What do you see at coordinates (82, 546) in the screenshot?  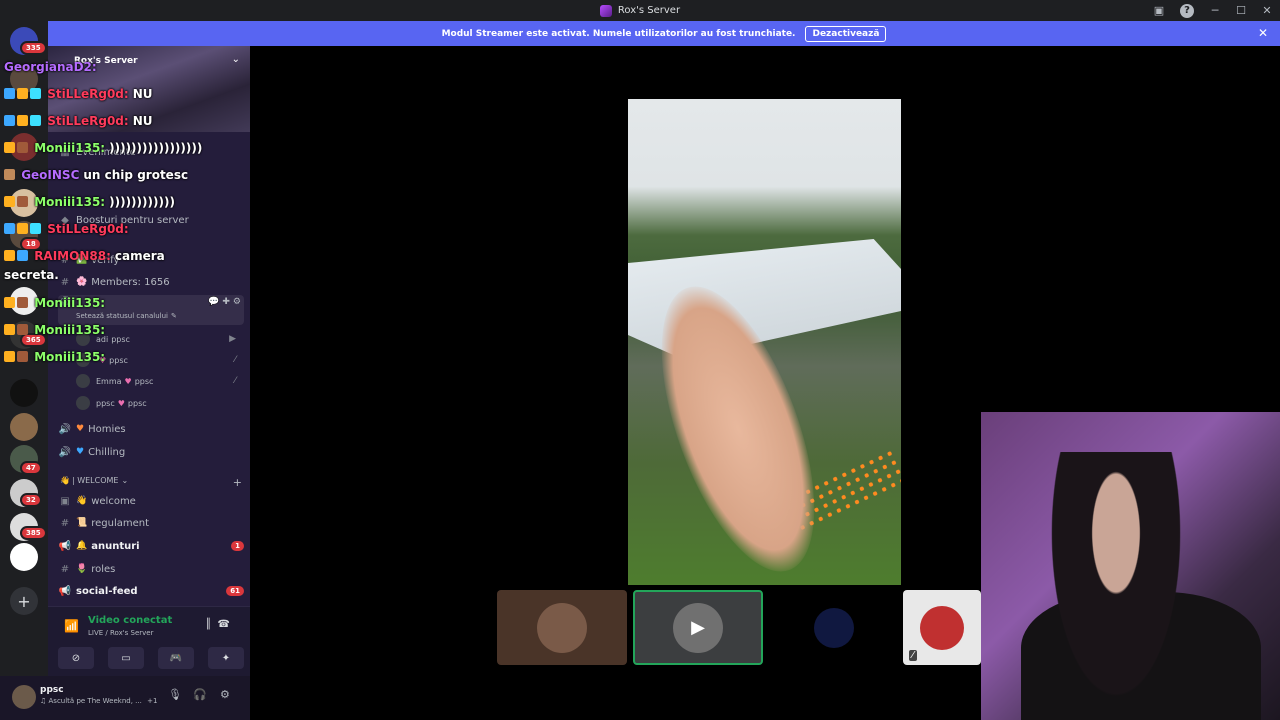 I see `bell-icon: 🔔` at bounding box center [82, 546].